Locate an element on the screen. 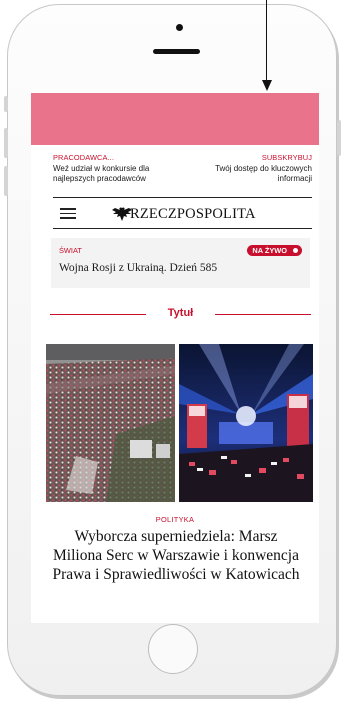 The width and height of the screenshot is (344, 704). hamburger-icon is located at coordinates (68, 213).